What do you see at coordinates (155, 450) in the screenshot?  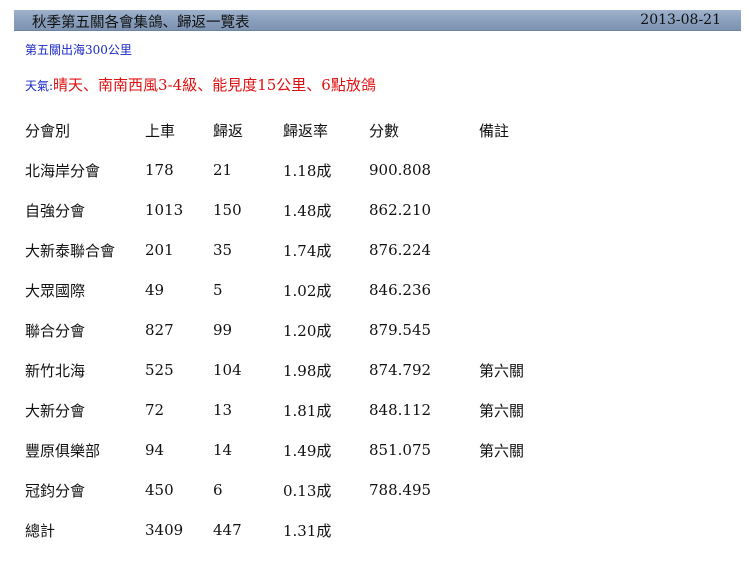 I see `cell-departed: 94` at bounding box center [155, 450].